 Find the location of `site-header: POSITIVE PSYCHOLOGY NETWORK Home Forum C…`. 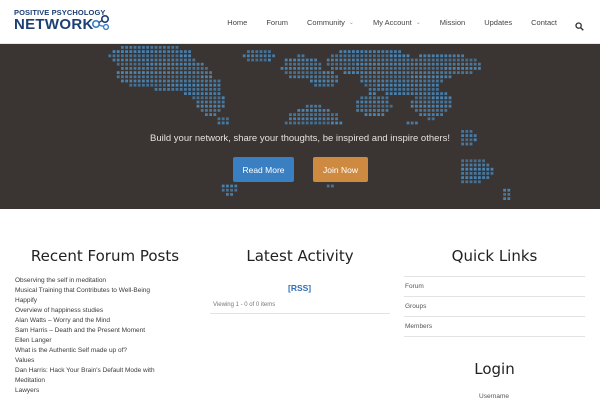

site-header: POSITIVE PSYCHOLOGY NETWORK Home Forum C… is located at coordinates (300, 22).